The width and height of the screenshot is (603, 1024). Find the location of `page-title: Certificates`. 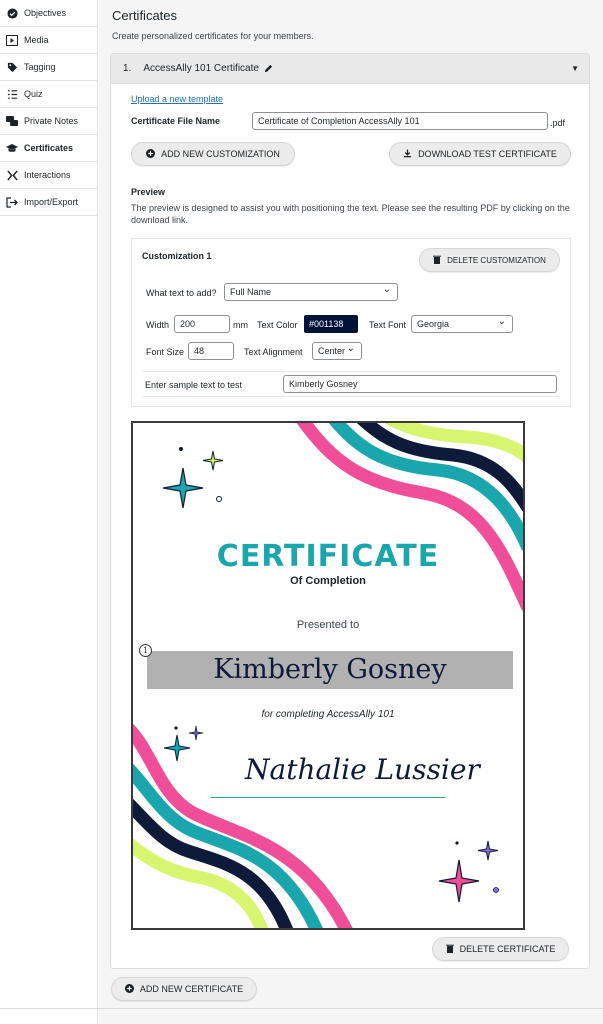

page-title: Certificates is located at coordinates (145, 15).